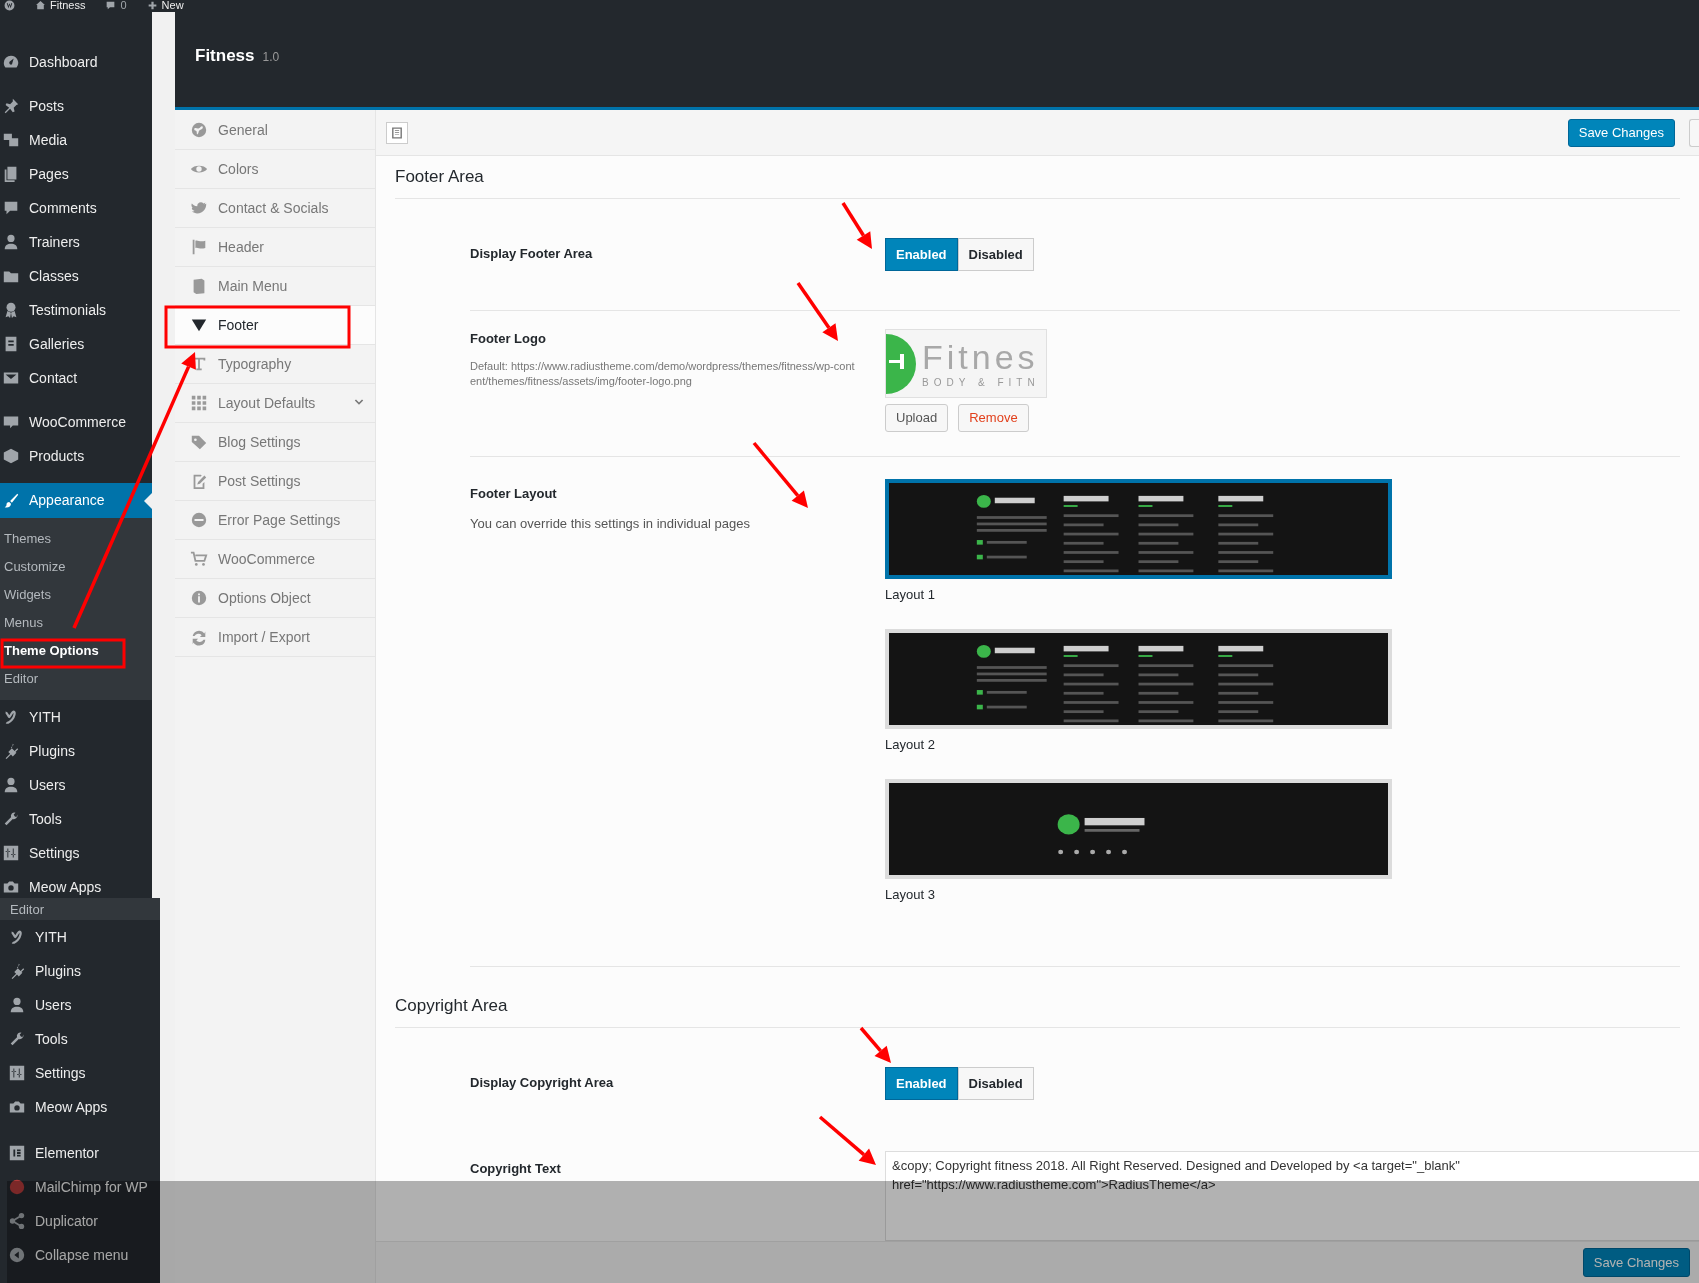 Image resolution: width=1699 pixels, height=1283 pixels. I want to click on section-title: Copyright Area, so click(1037, 1006).